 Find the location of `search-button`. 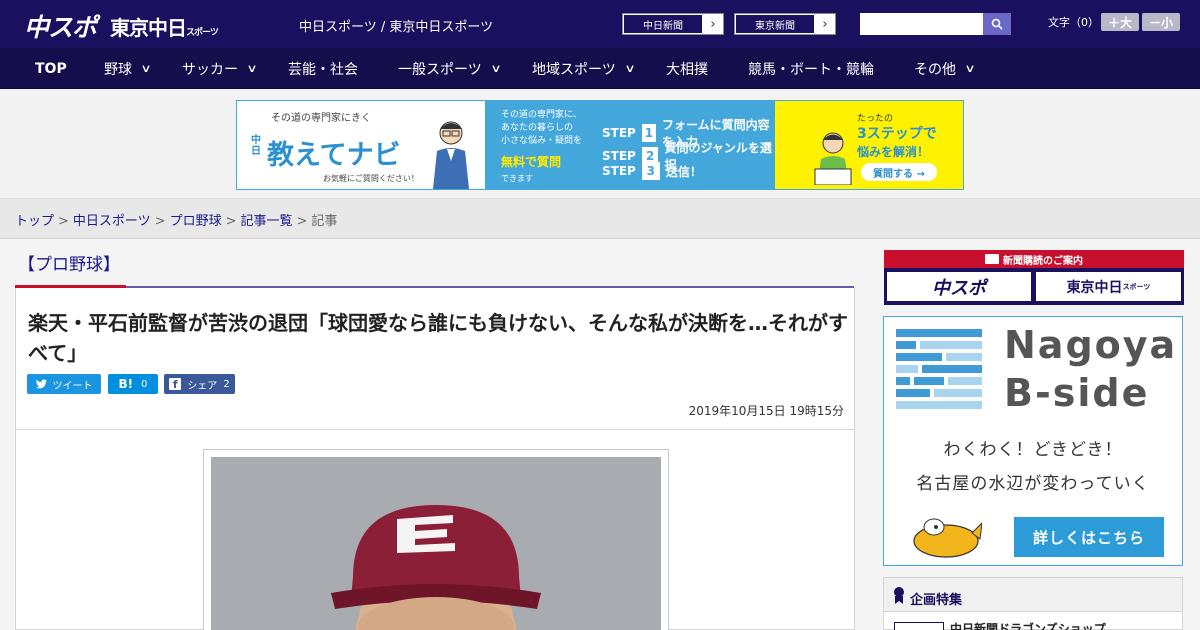

search-button is located at coordinates (997, 24).